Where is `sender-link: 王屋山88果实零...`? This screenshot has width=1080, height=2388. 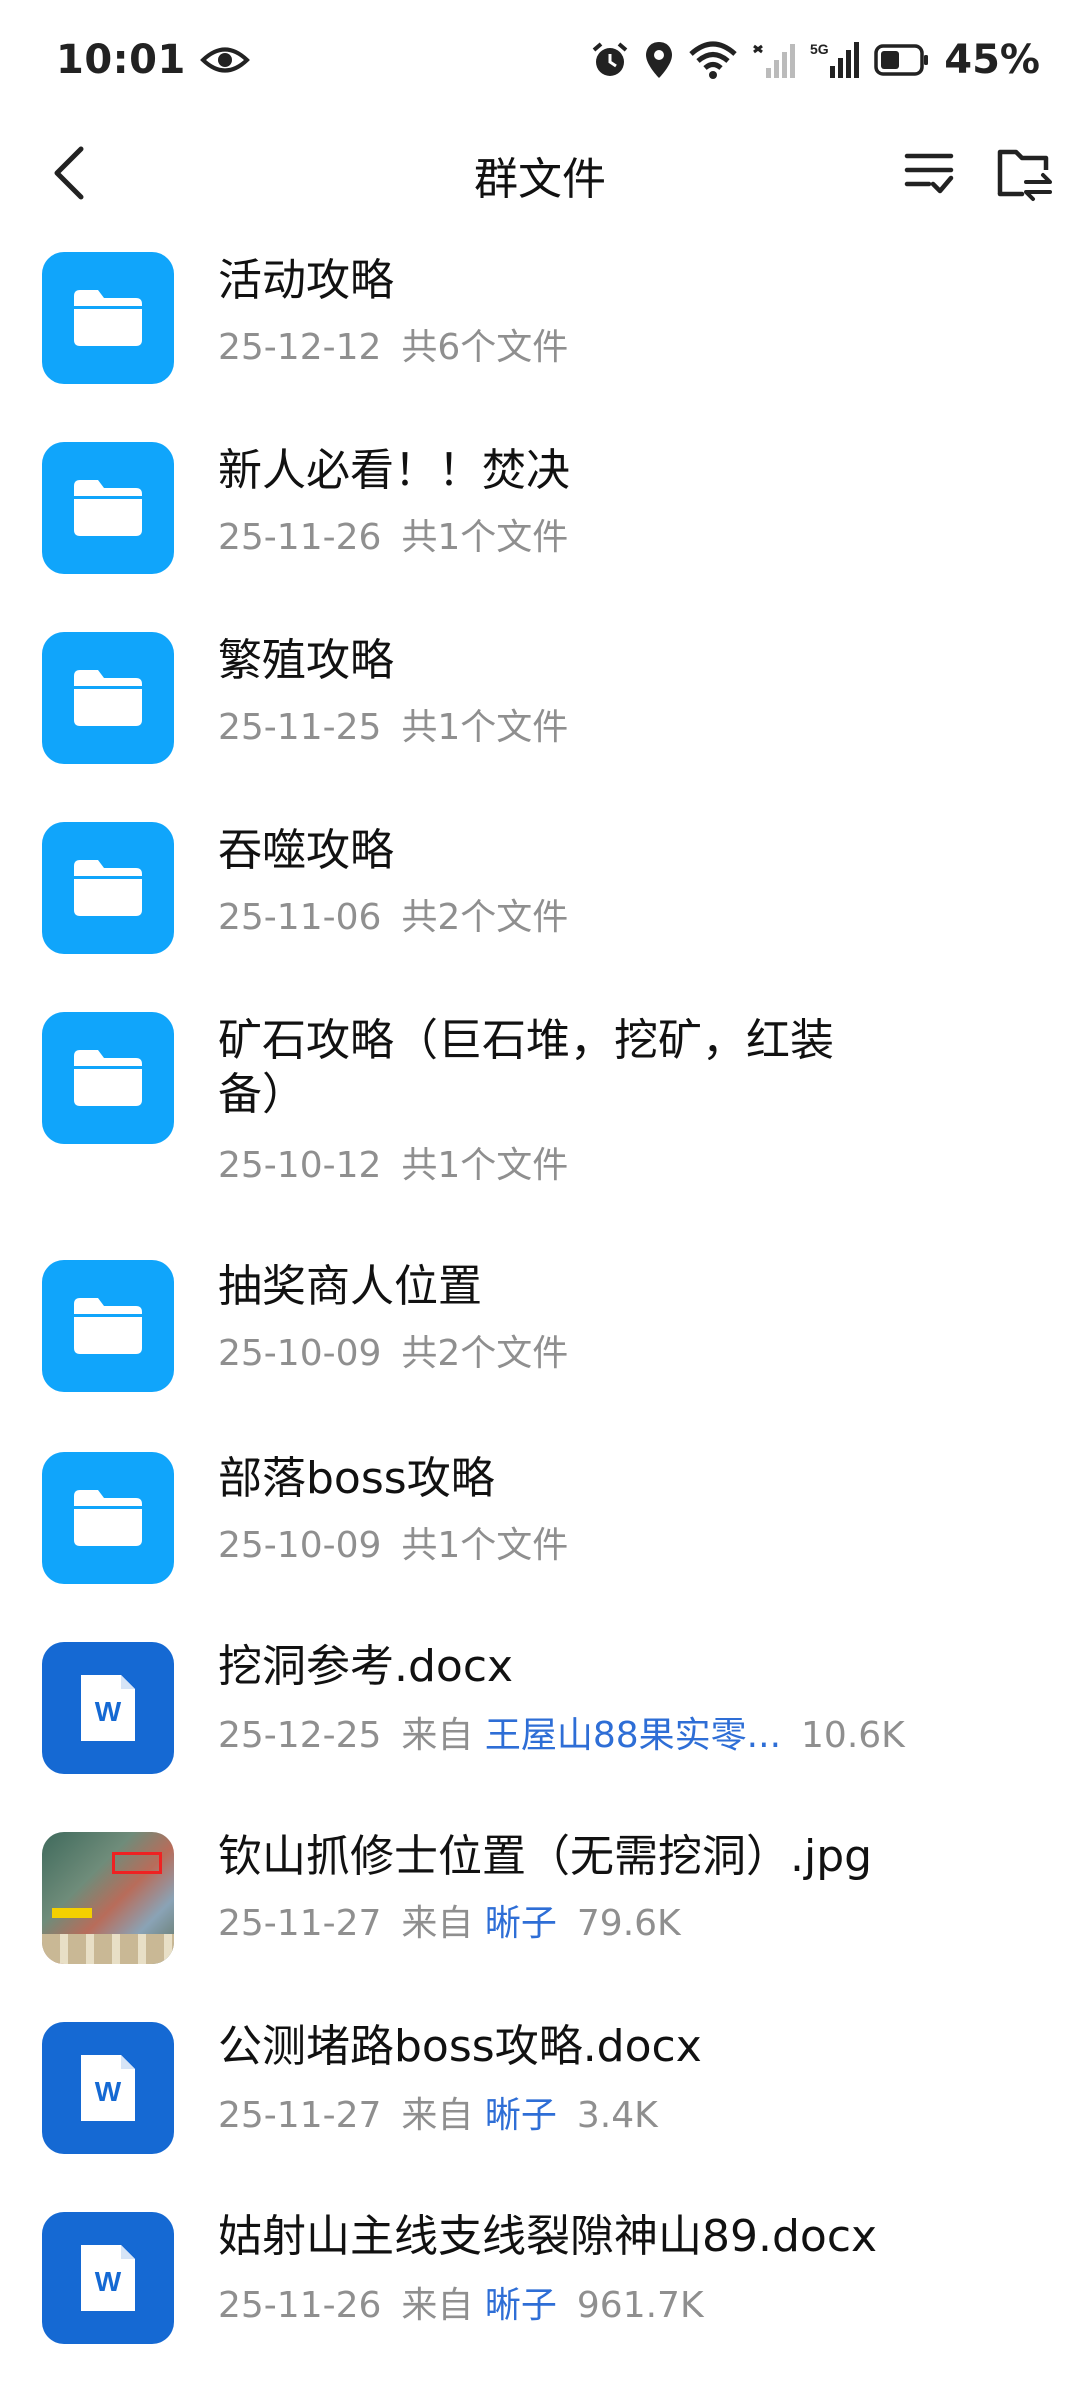 sender-link: 王屋山88果实零... is located at coordinates (633, 1735).